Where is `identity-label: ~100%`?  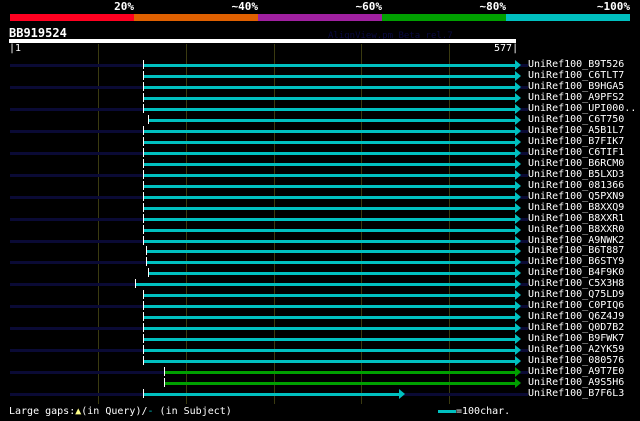
identity-label: ~100% is located at coordinates (613, 6).